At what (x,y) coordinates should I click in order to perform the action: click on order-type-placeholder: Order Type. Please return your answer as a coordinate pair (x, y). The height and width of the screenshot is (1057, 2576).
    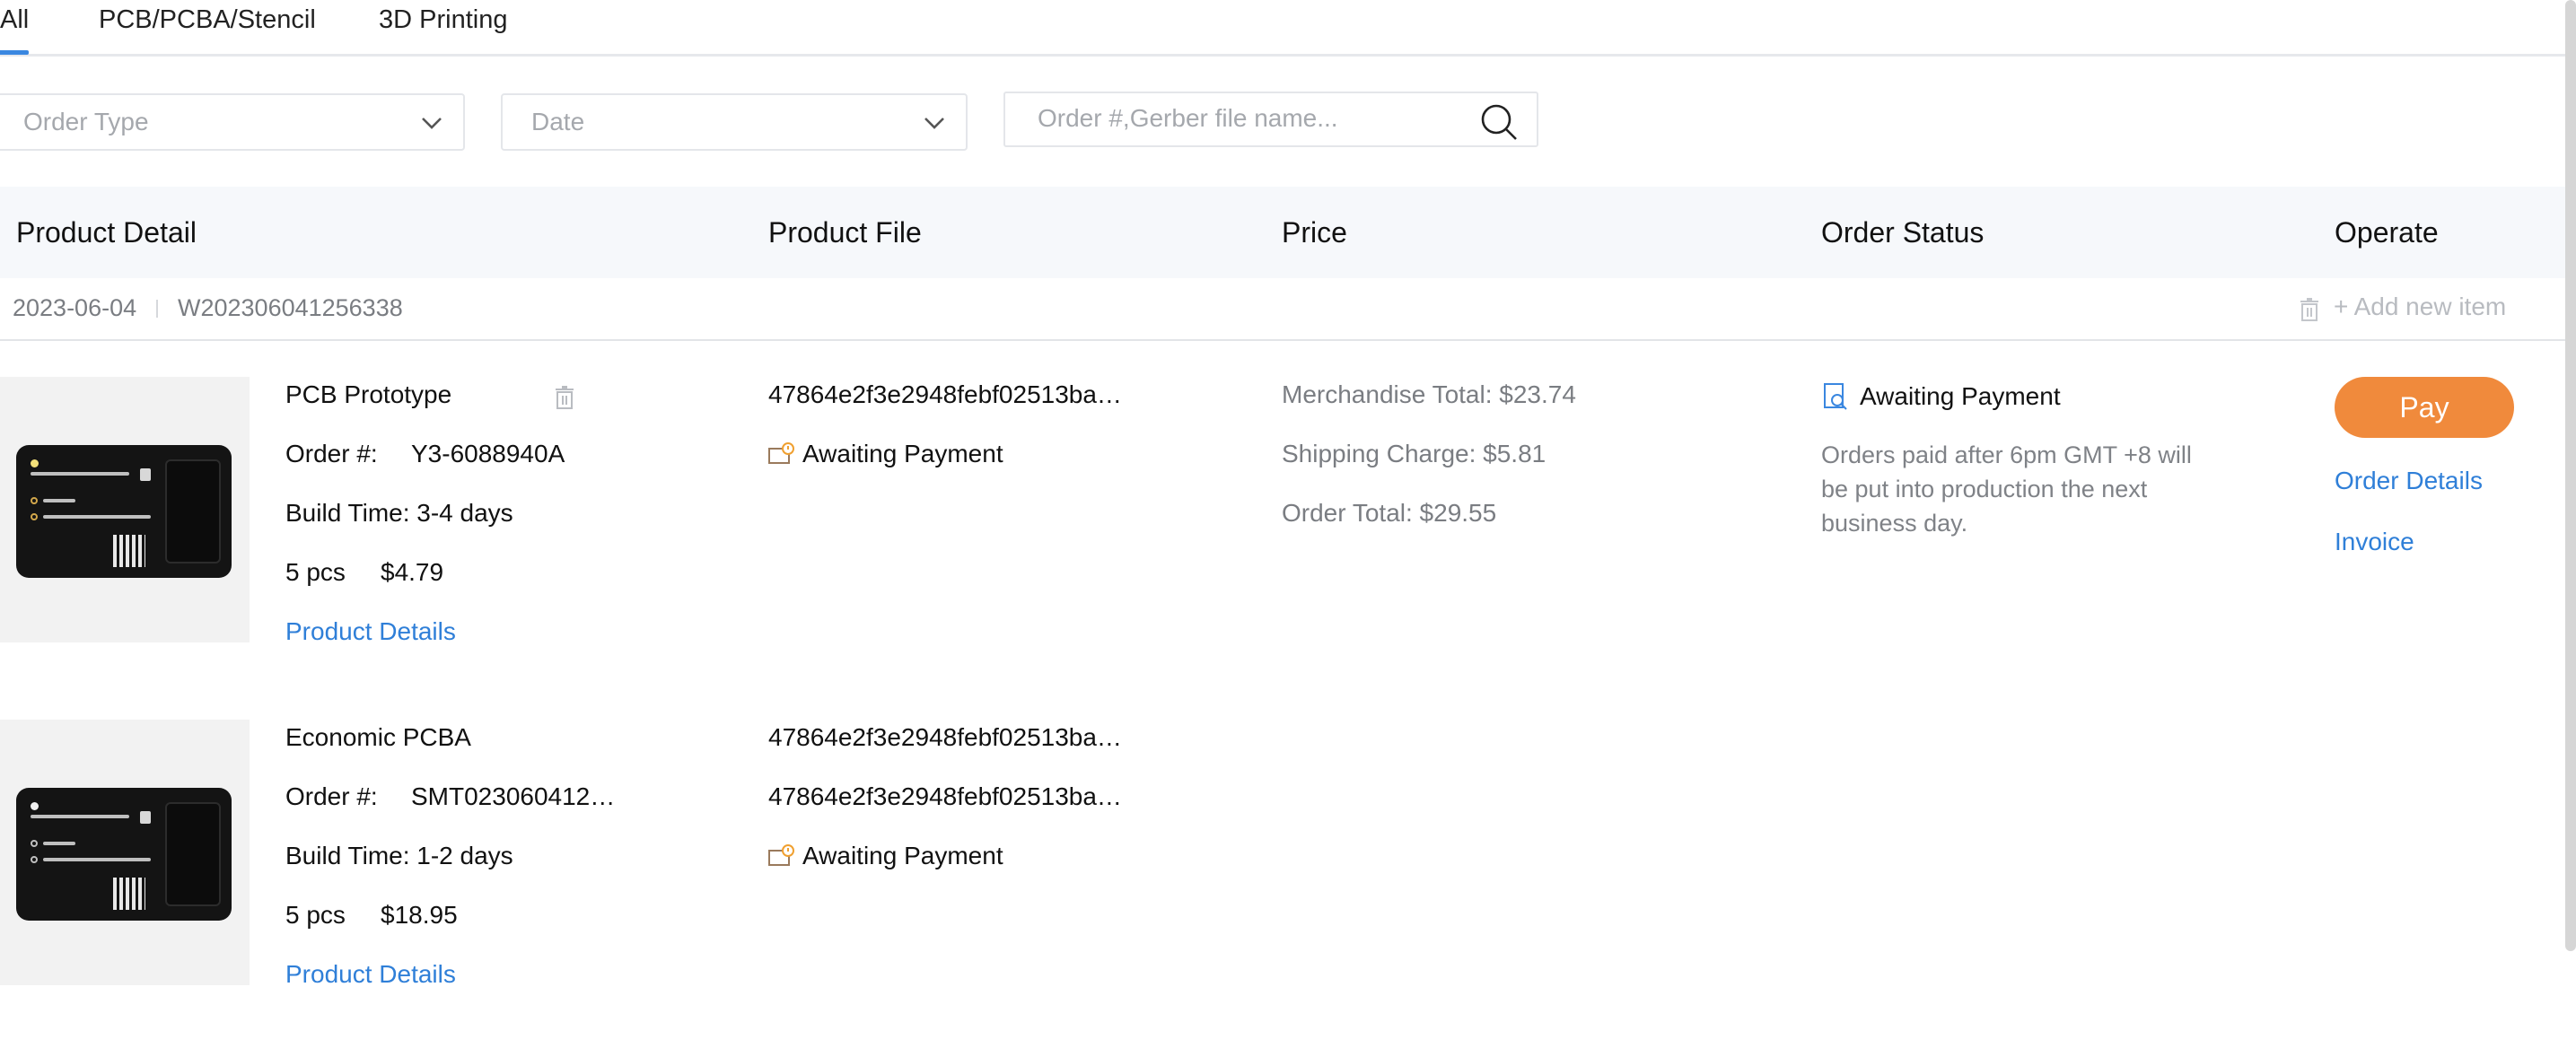
    Looking at the image, I should click on (86, 122).